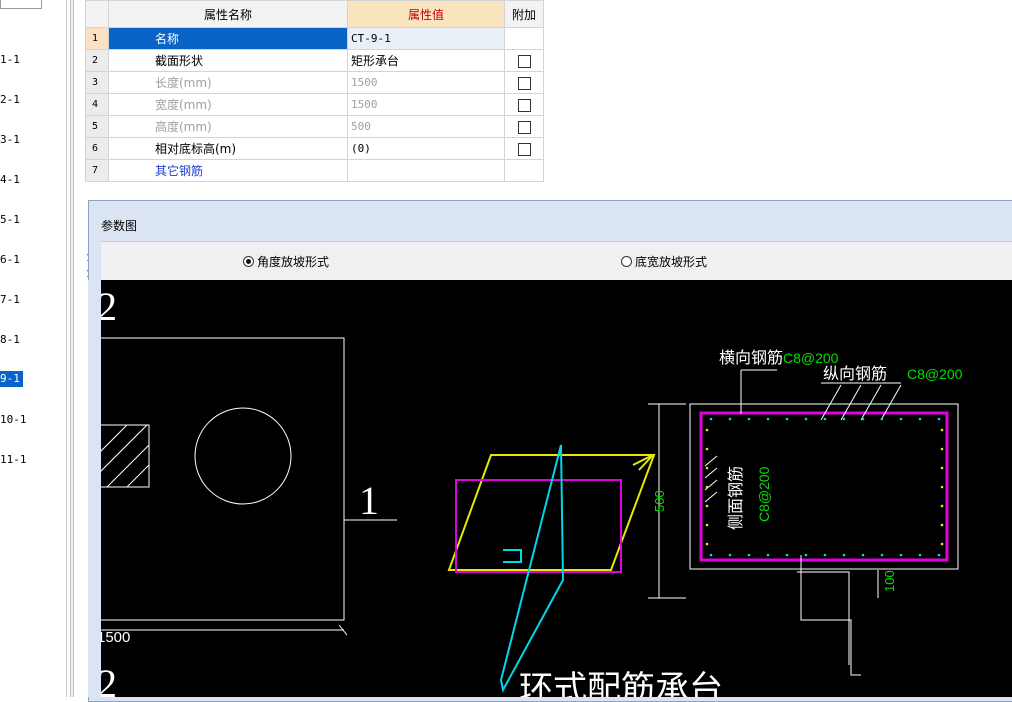  Describe the element at coordinates (228, 126) in the screenshot. I see `property-name: 高度(mm)` at that location.